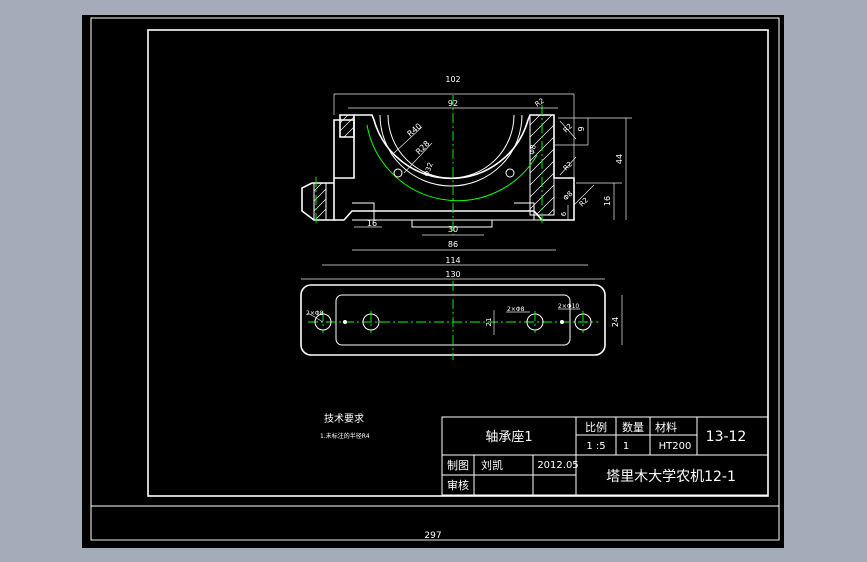  What do you see at coordinates (398, 173) in the screenshot?
I see `left-bolt-hole` at bounding box center [398, 173].